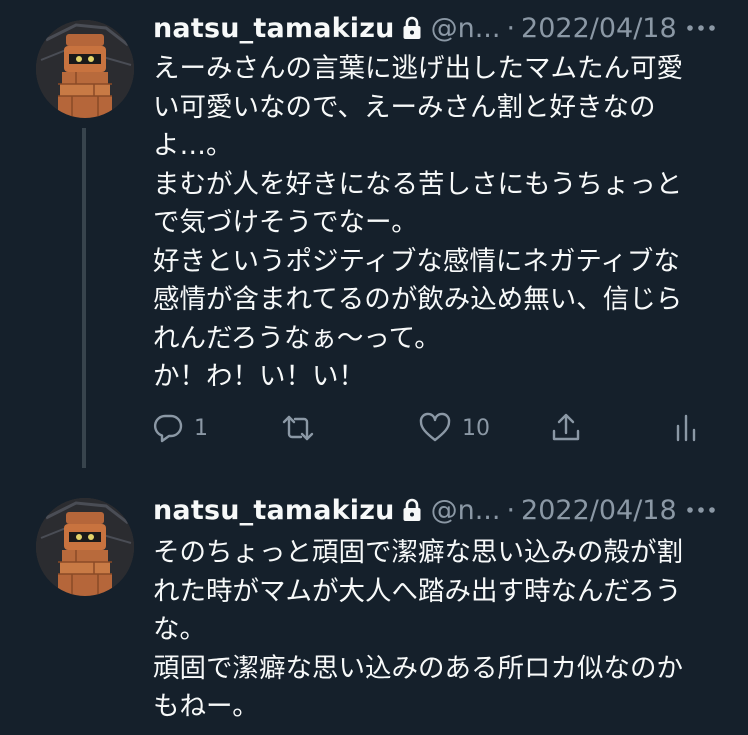 This screenshot has height=735, width=748. What do you see at coordinates (418, 668) in the screenshot?
I see `tweet-text-line: 頑固で潔癖な思い込みのある所ロカ似なのか` at bounding box center [418, 668].